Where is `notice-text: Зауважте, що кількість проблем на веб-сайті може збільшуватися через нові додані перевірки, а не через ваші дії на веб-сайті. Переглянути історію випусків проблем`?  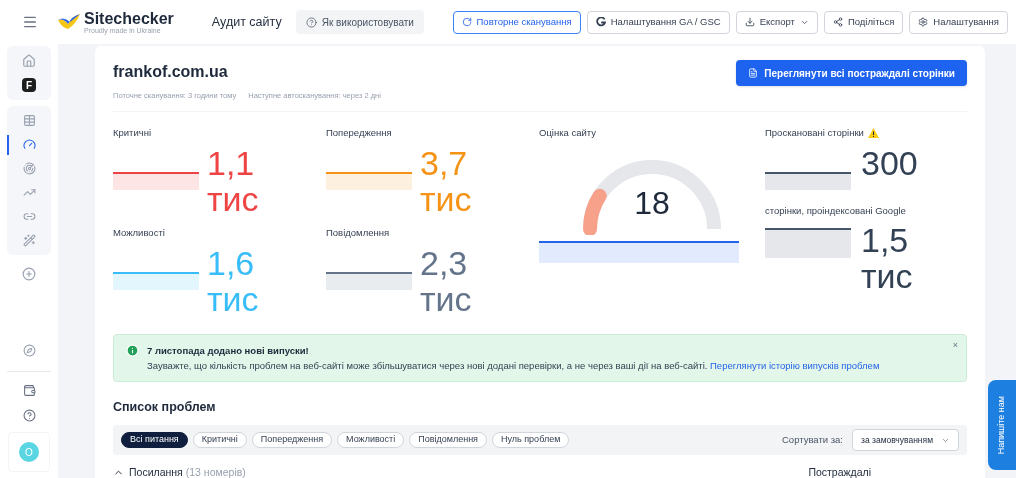
notice-text: Зауважте, що кількість проблем на веб-сайті може збільшуватися через нові додані перевірки, а не через ваші дії на веб-сайті. Переглянути історію випусків проблем is located at coordinates (513, 366).